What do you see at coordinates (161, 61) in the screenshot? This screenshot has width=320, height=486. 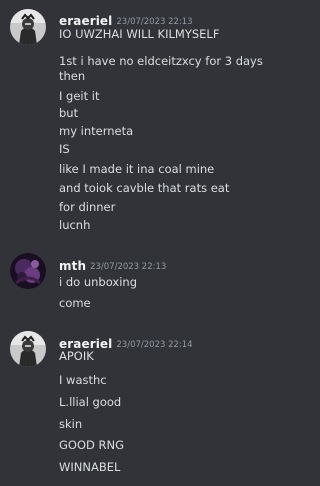 I see `message-line: 1st i have no eldceitzxcy for 3 days` at bounding box center [161, 61].